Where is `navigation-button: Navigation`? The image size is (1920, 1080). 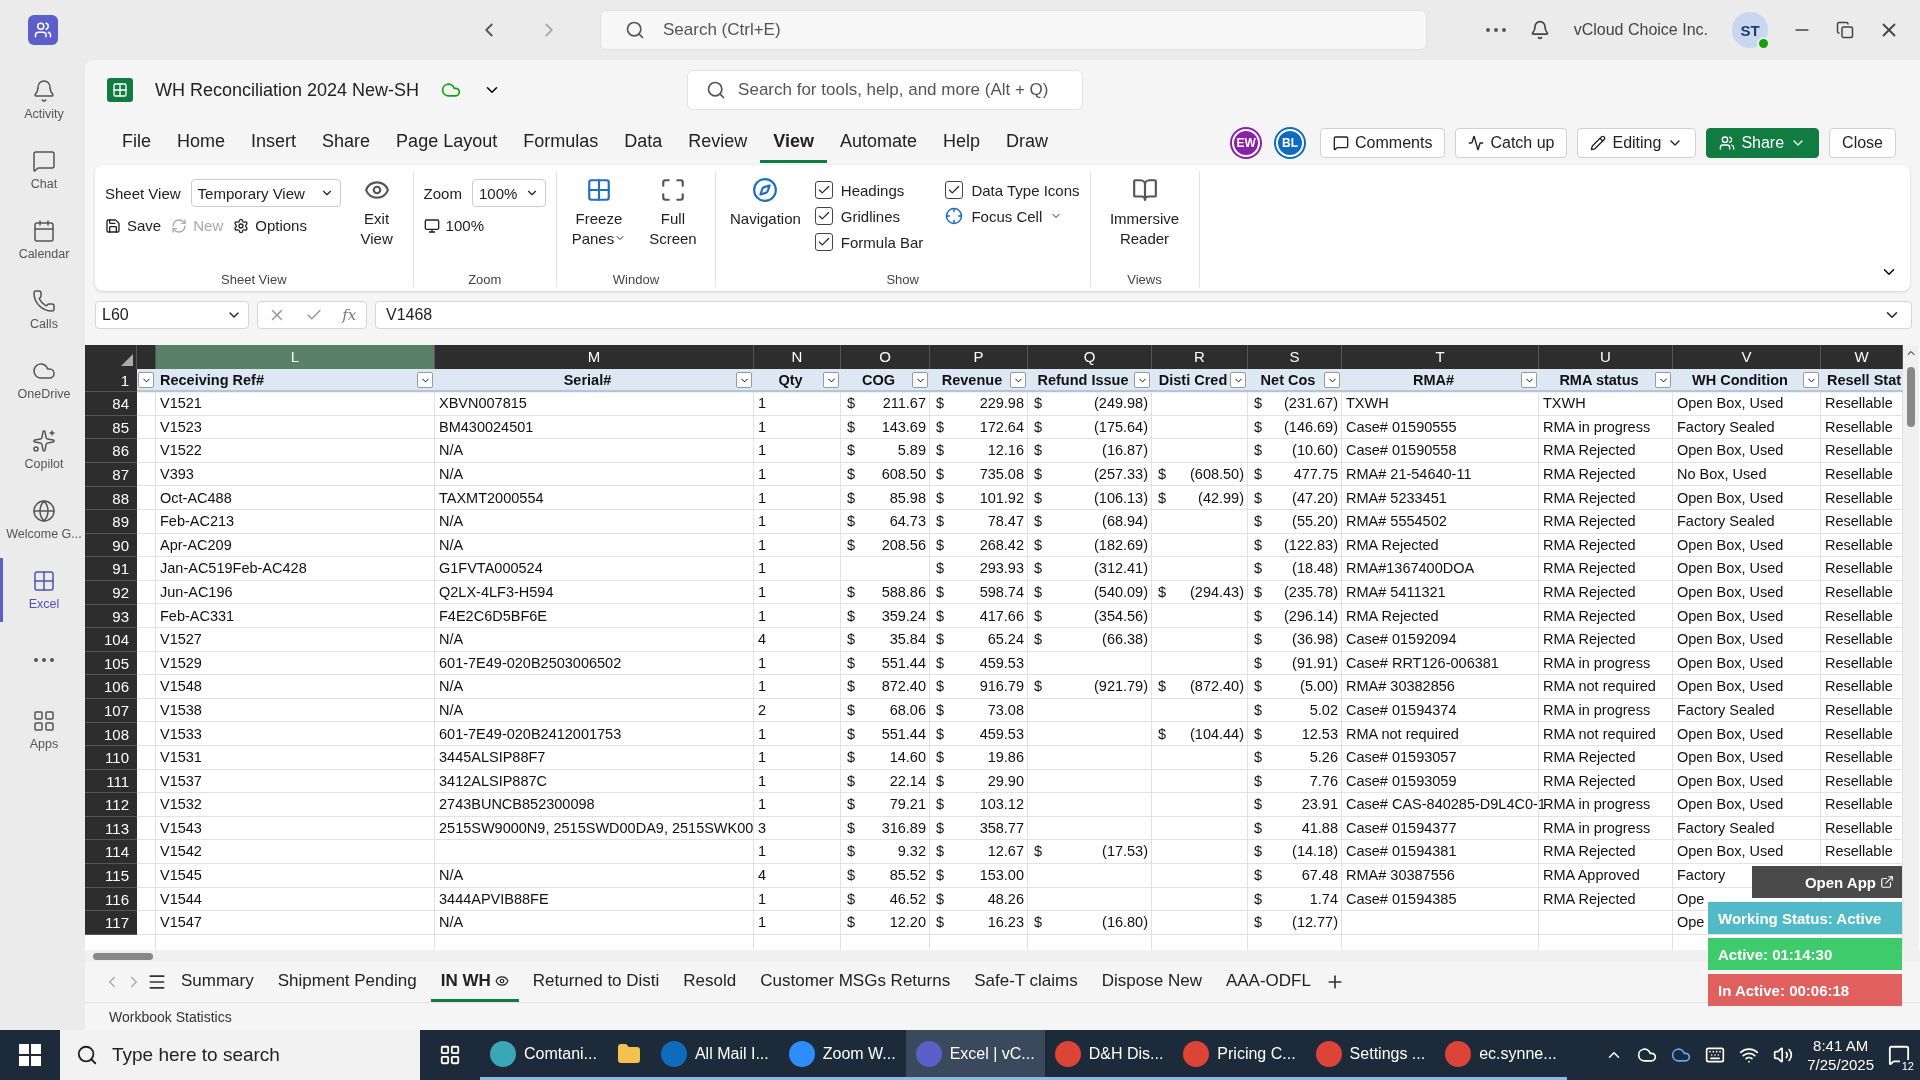
navigation-button: Navigation is located at coordinates (765, 200).